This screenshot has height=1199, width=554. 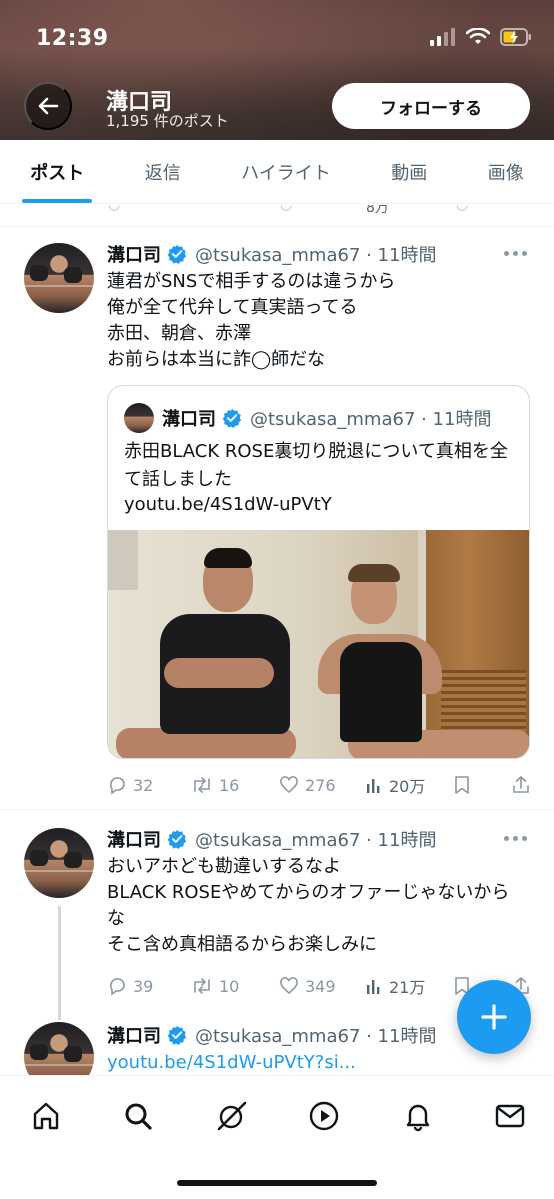 I want to click on back-button, so click(x=48, y=106).